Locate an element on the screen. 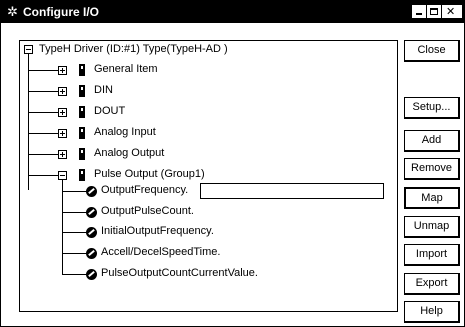 Image resolution: width=465 pixels, height=327 pixels. tree-item-output-pulse-count: OutputPulseCount. is located at coordinates (147, 211).